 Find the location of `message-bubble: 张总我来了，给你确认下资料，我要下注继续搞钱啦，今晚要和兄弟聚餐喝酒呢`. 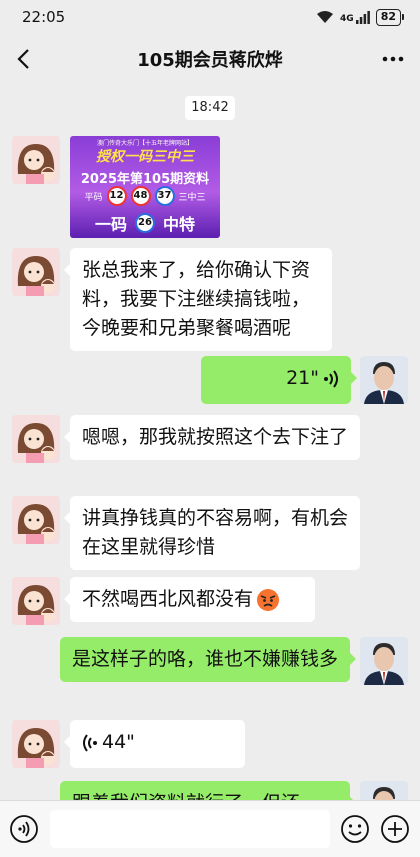

message-bubble: 张总我来了，给你确认下资料，我要下注继续搞钱啦，今晚要和兄弟聚餐喝酒呢 is located at coordinates (198, 299).